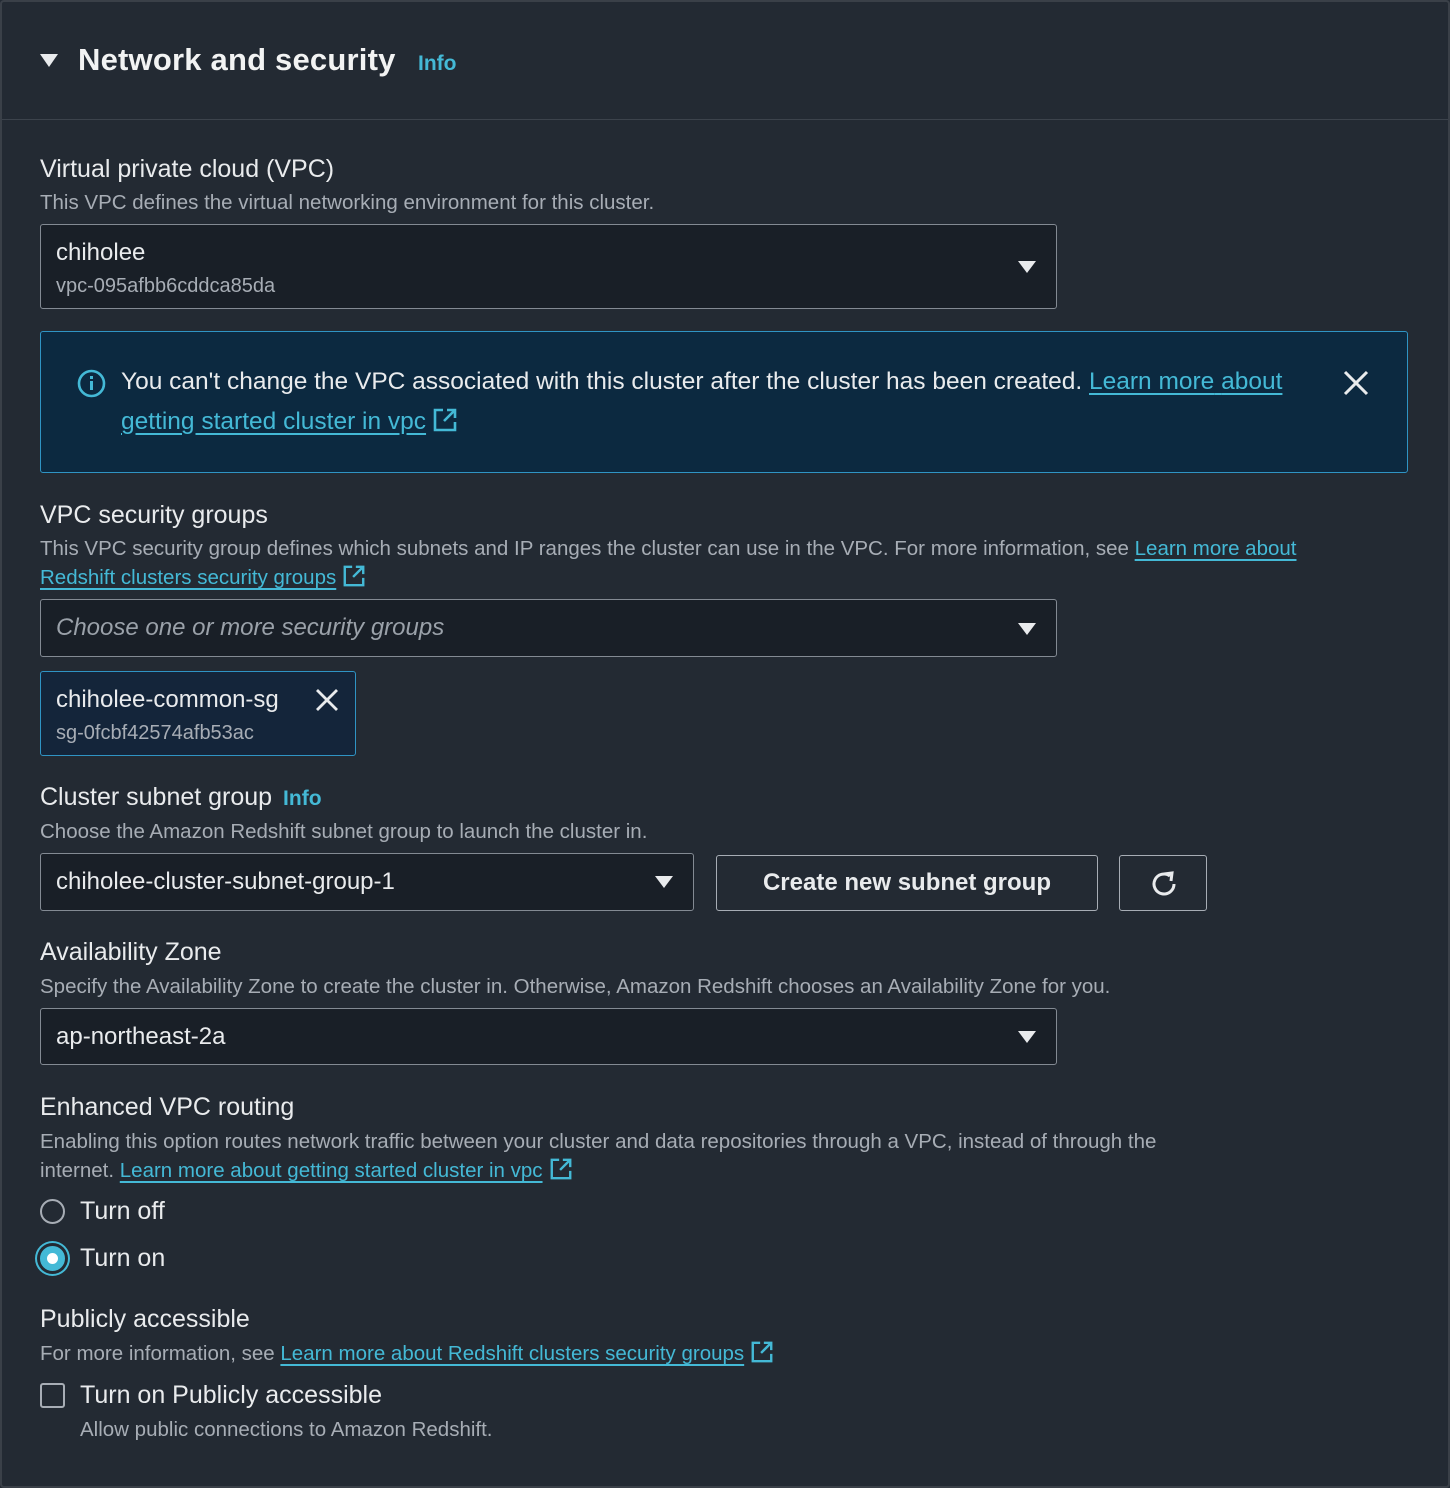 Image resolution: width=1450 pixels, height=1488 pixels. I want to click on security-groups-label: VPC security groups, so click(154, 515).